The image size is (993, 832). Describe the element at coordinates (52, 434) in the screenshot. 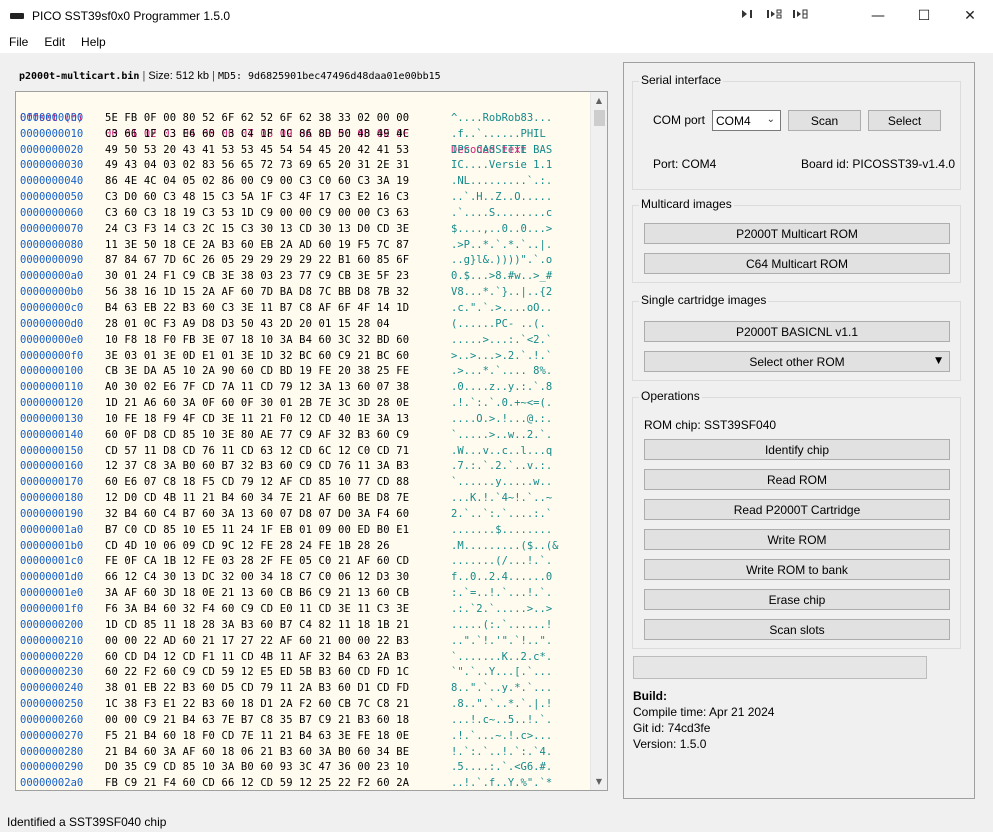

I see `hex-offset: 0000000140` at that location.